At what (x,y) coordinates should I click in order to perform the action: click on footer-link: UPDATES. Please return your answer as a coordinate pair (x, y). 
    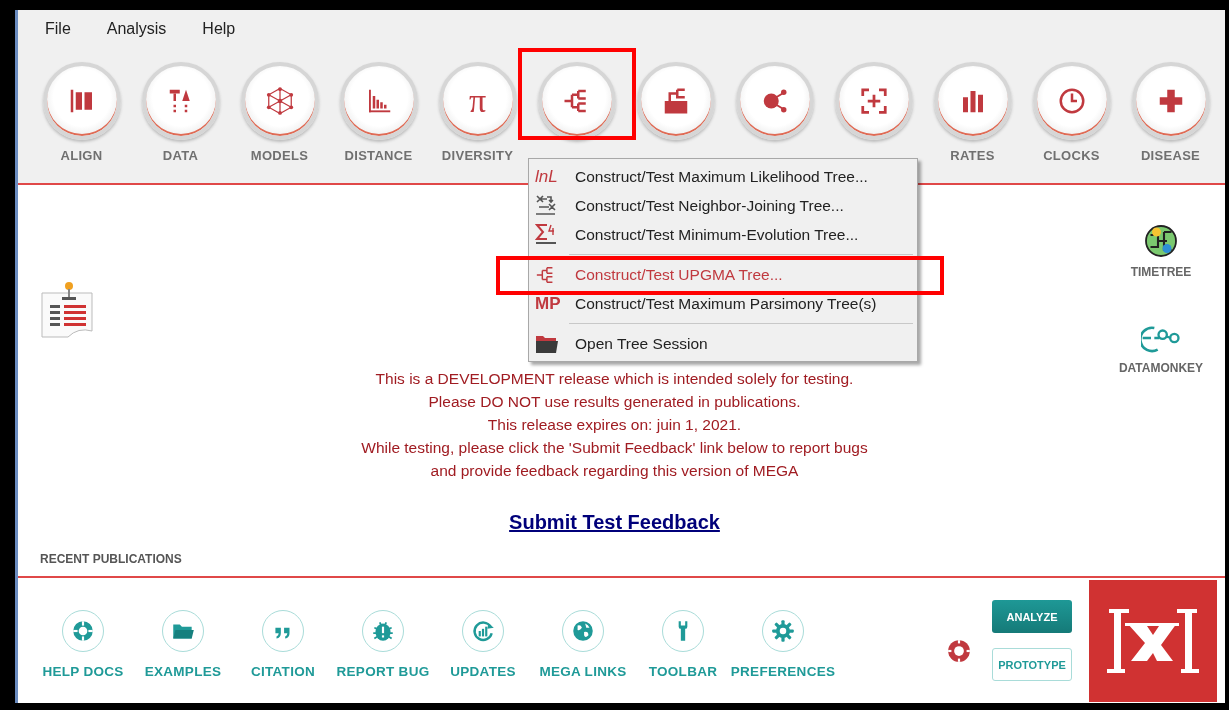
    Looking at the image, I should click on (483, 671).